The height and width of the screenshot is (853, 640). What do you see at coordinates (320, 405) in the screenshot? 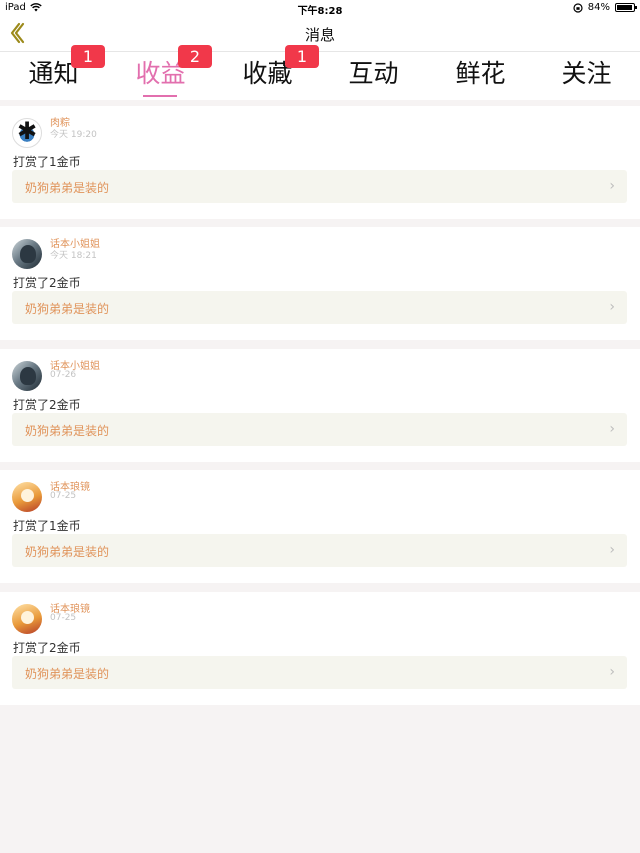
I see `notification-card: 话本小姐姐 07-26 打赏了2金币 奶狗弟弟是装的 ›` at bounding box center [320, 405].